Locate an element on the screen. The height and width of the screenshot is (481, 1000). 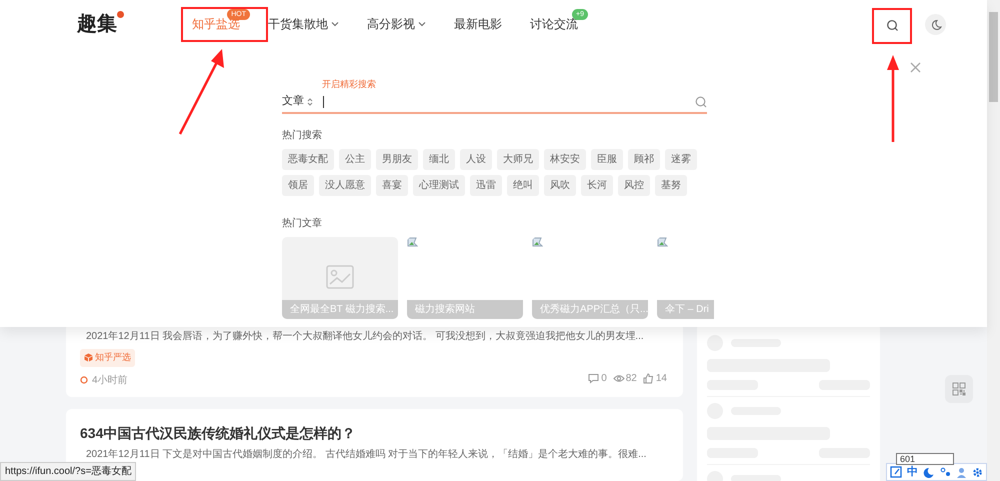
scrollbar-thumb is located at coordinates (993, 57).